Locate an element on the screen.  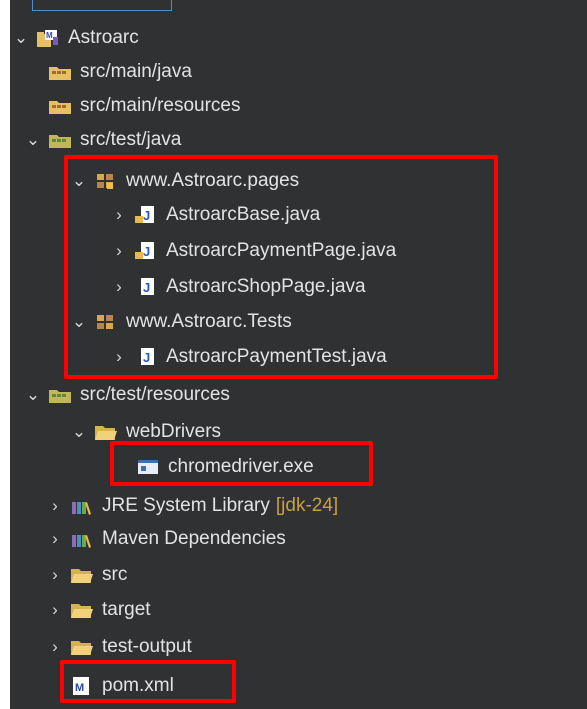
tree-item-label: www.Astroarc.Tests is located at coordinates (209, 321).